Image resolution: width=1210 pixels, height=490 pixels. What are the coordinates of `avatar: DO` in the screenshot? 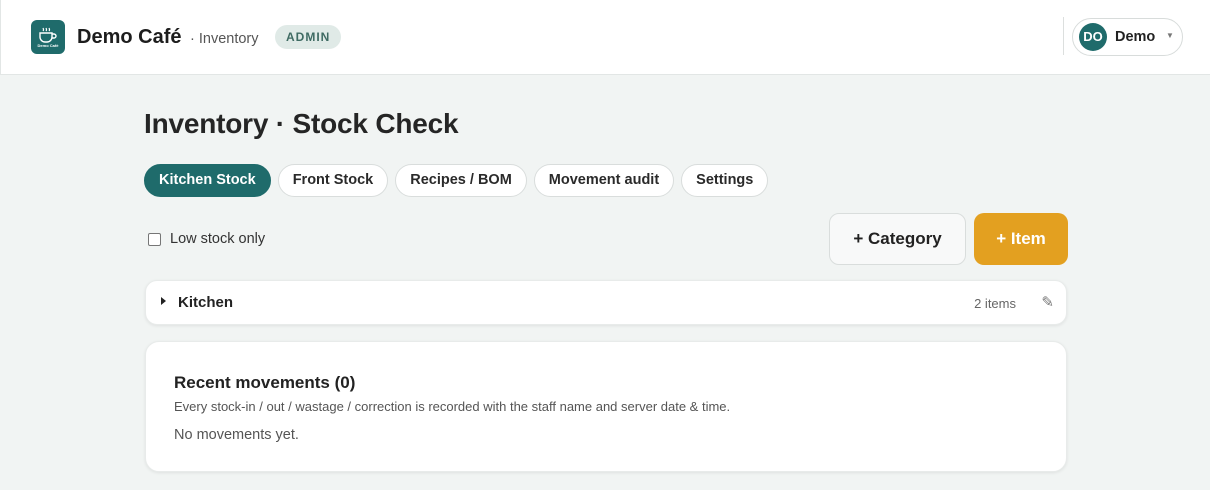 It's located at (1093, 37).